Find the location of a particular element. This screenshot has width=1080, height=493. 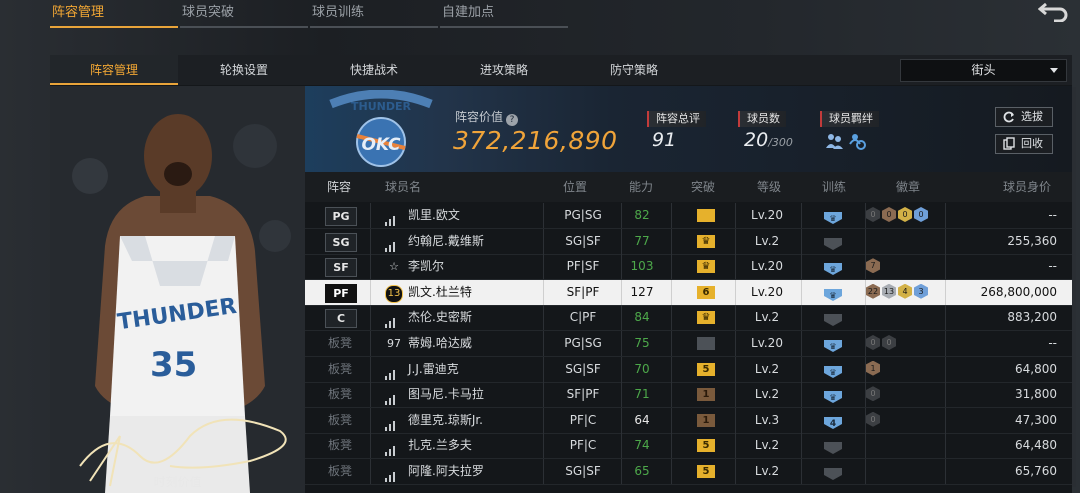

subtab-defense-strategy: 防守策略 is located at coordinates (634, 70).